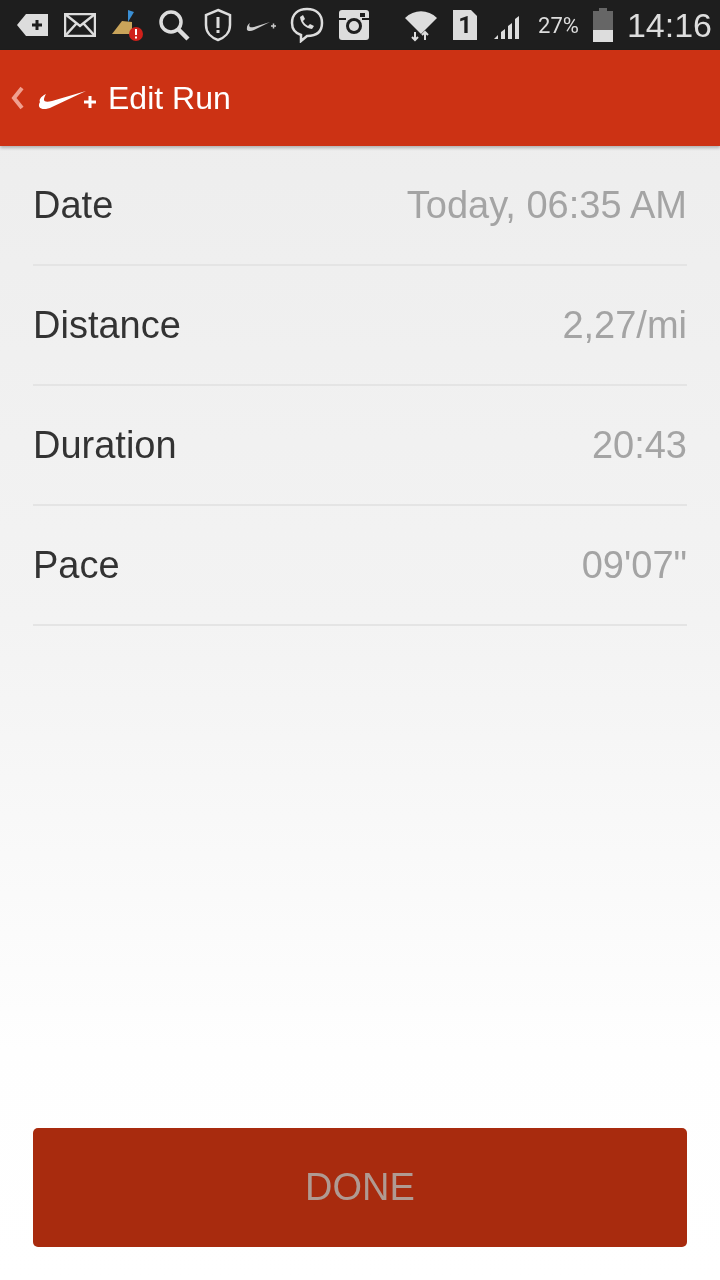  I want to click on camera-icon, so click(354, 25).